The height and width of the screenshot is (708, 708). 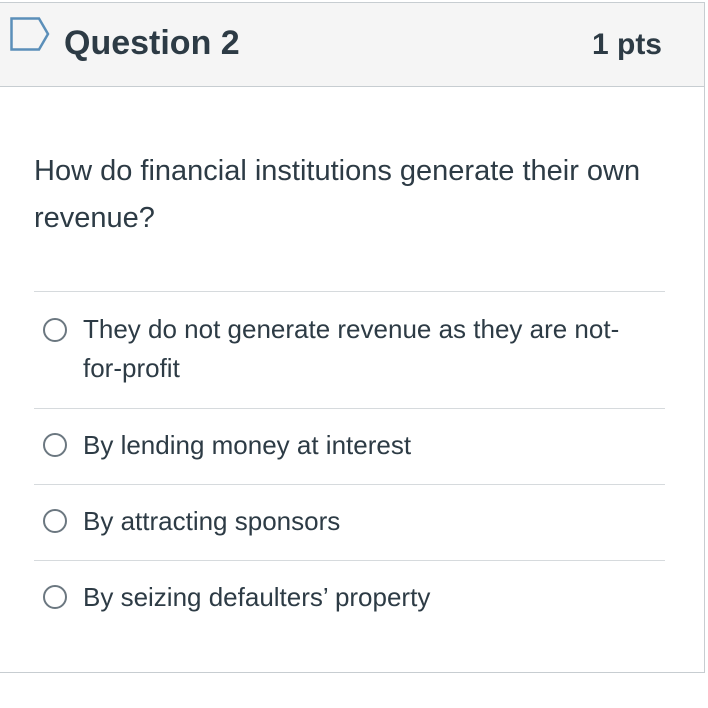 I want to click on answer-option: By seizing defaulters’ property, so click(x=349, y=598).